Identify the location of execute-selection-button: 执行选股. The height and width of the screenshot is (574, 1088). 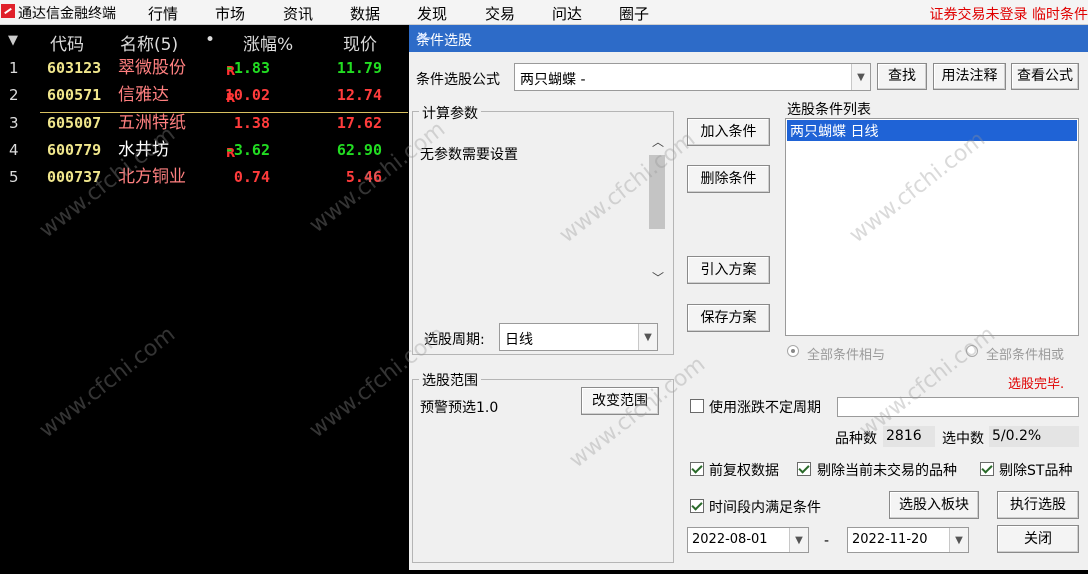
(1038, 505).